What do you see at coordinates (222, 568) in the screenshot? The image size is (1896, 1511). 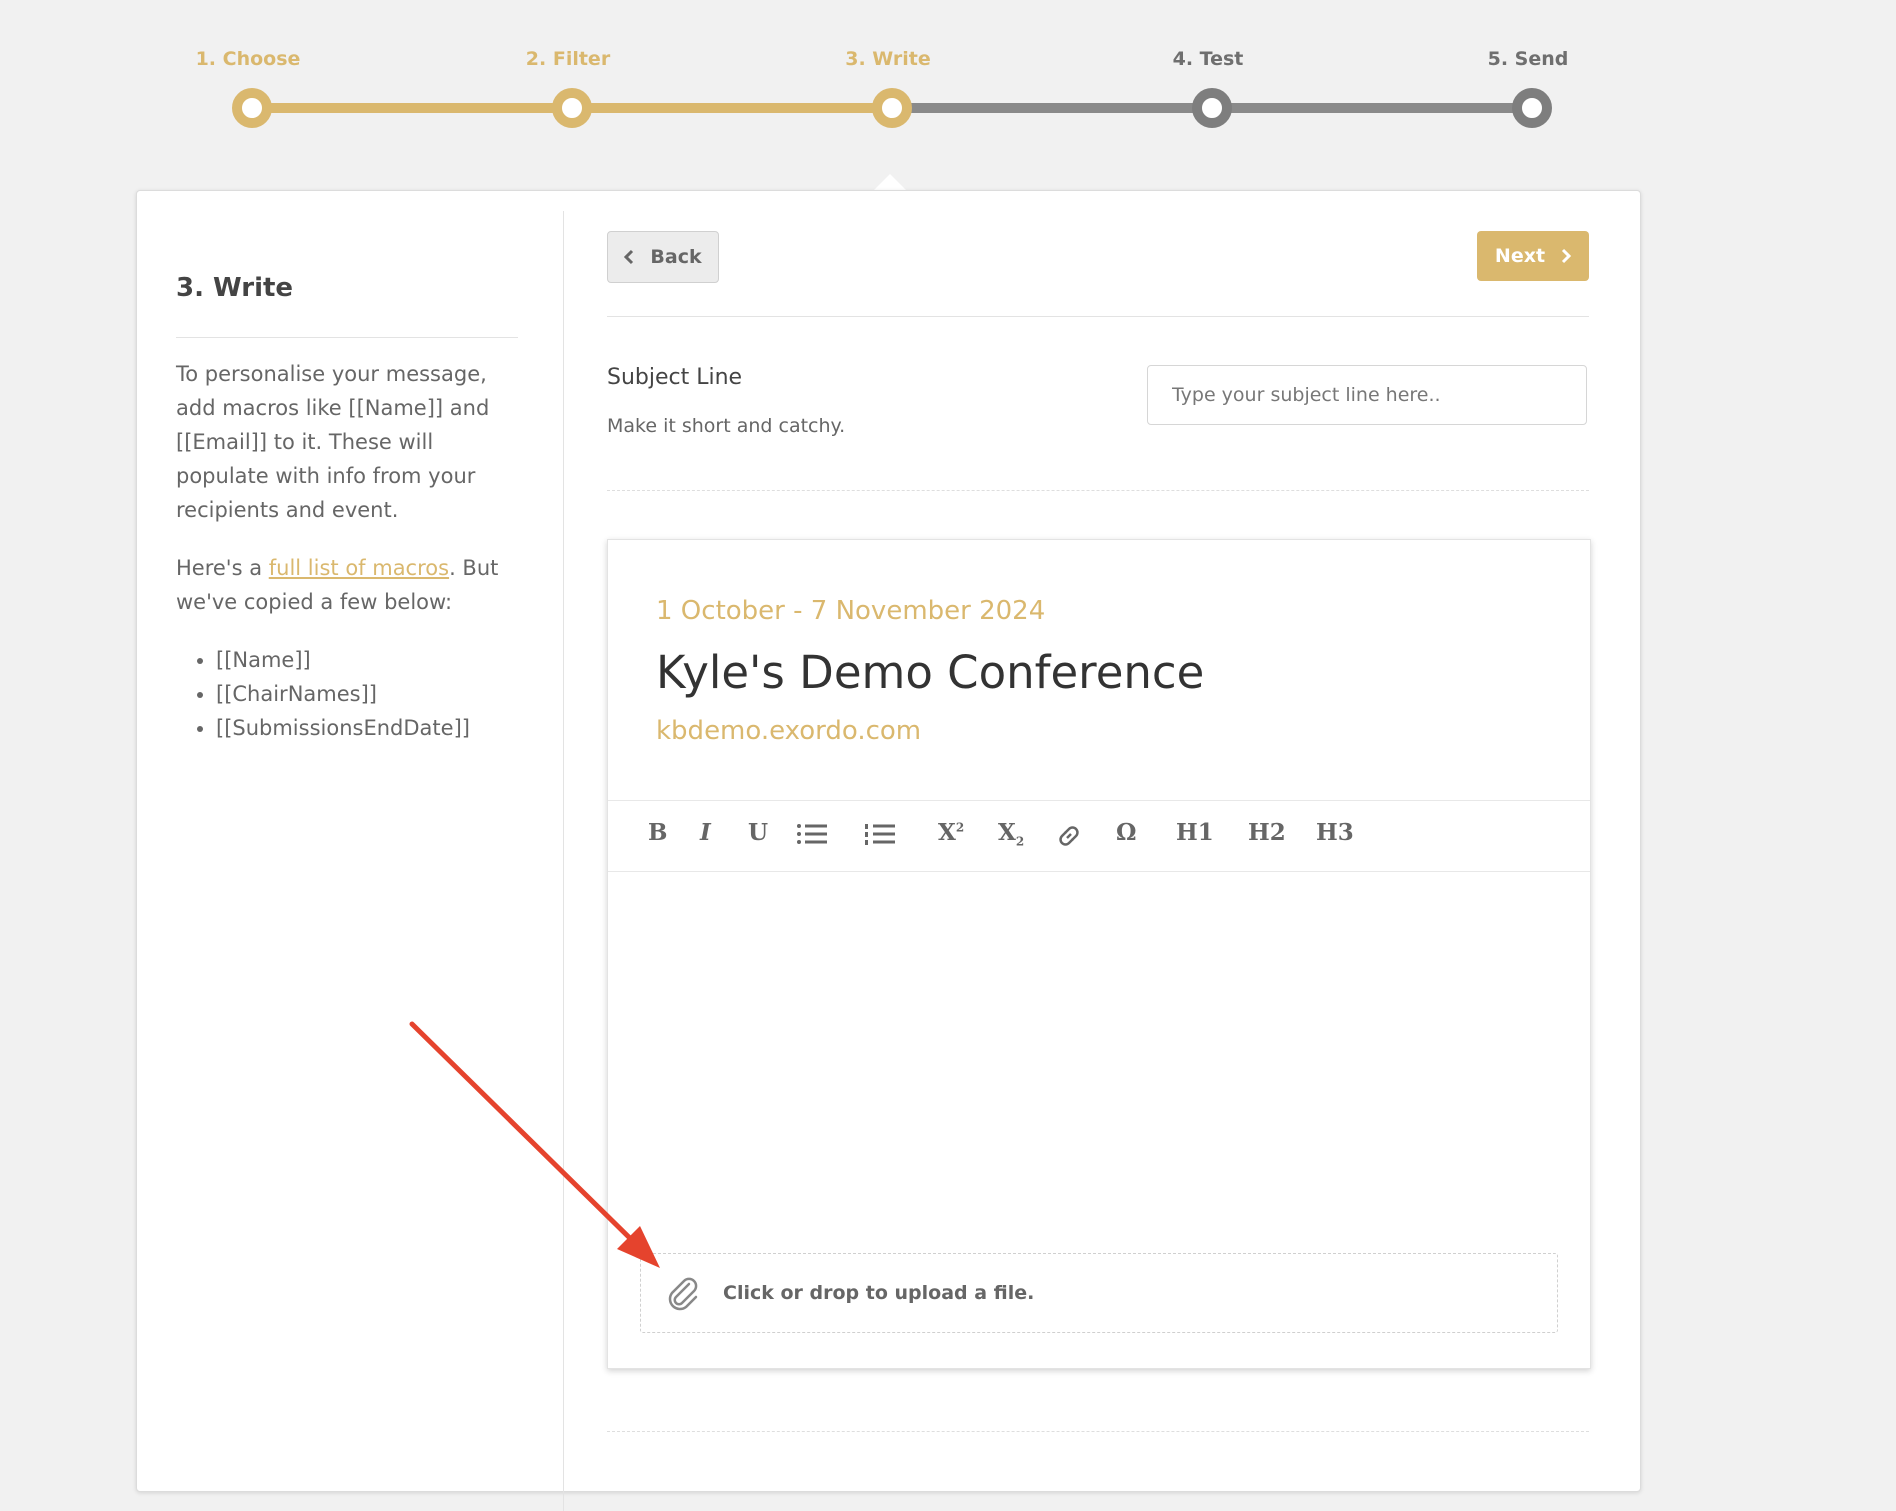 I see `macros-note-prefix: Here's a` at bounding box center [222, 568].